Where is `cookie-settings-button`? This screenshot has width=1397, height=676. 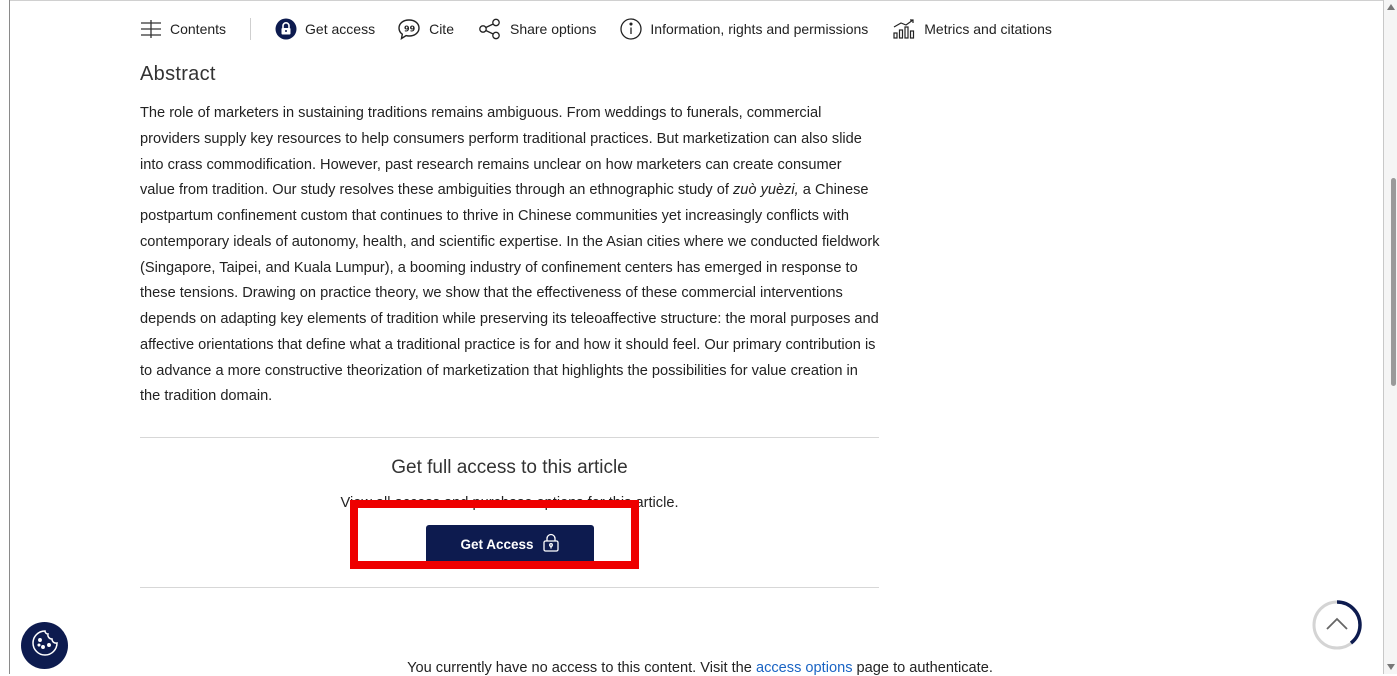
cookie-settings-button is located at coordinates (44, 645).